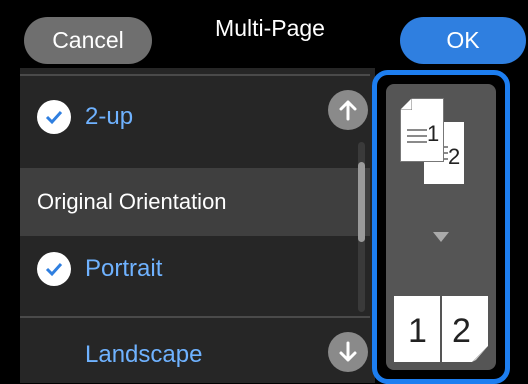 This screenshot has width=528, height=384. What do you see at coordinates (124, 268) in the screenshot?
I see `option-label: Portrait` at bounding box center [124, 268].